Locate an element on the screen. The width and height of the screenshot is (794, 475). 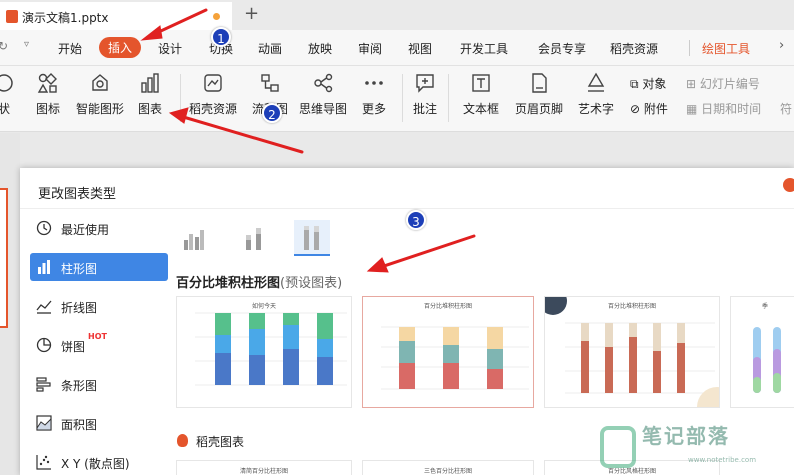
step-badge: 1 is located at coordinates (221, 37).